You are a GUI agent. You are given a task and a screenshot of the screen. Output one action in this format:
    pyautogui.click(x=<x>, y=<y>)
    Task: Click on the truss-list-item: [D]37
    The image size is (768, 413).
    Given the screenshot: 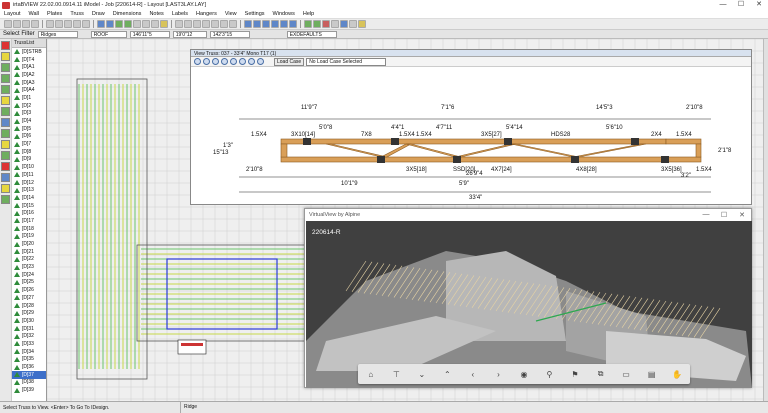 What is the action you would take?
    pyautogui.click(x=29, y=374)
    